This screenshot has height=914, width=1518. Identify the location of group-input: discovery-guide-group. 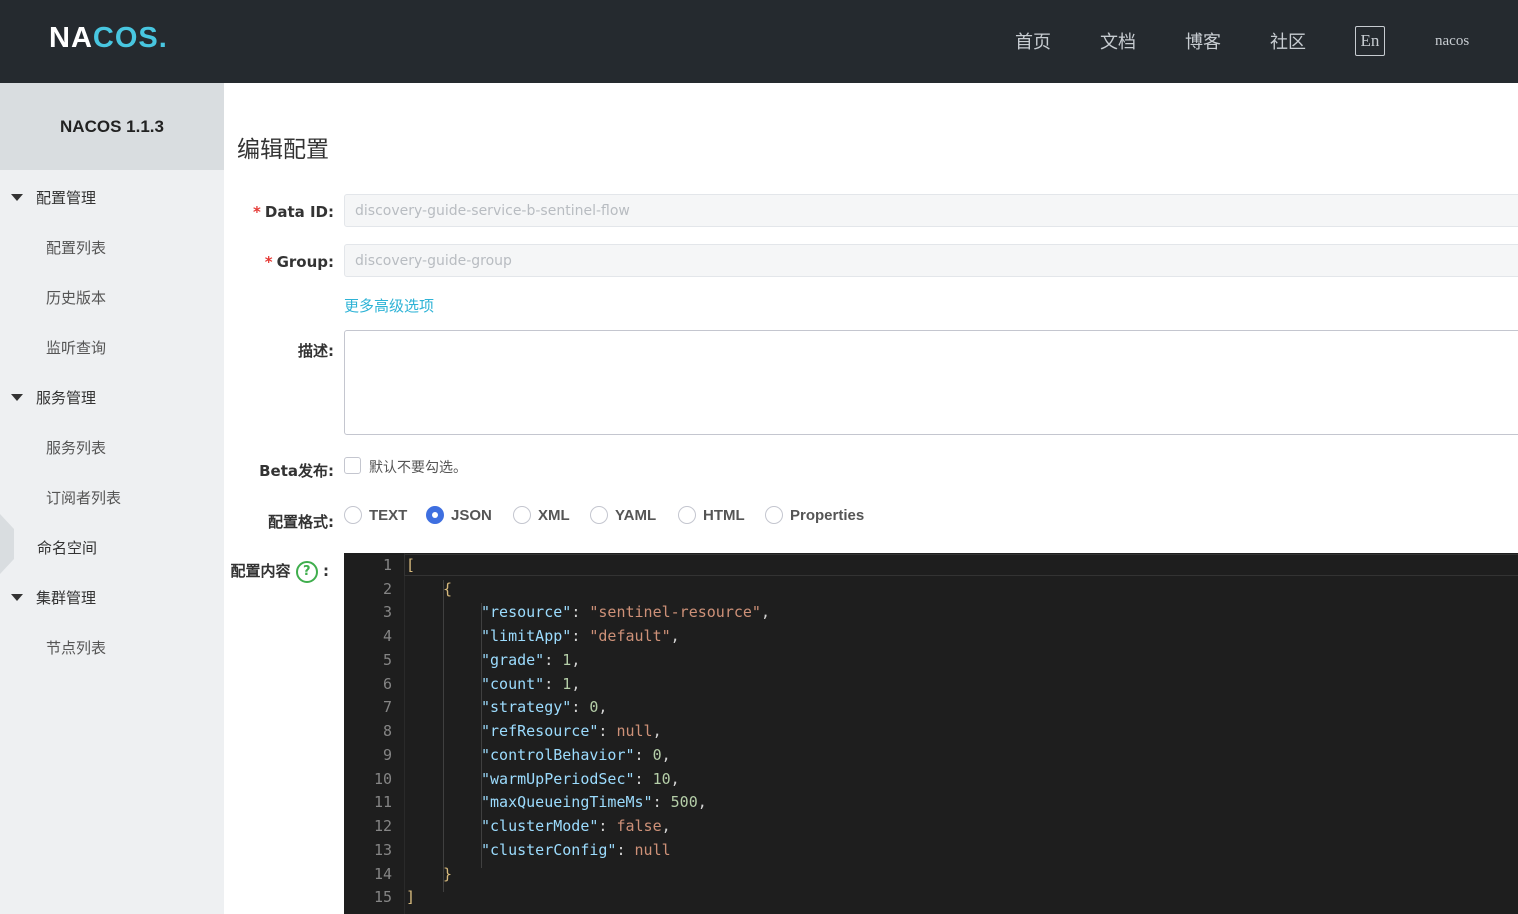
(931, 260).